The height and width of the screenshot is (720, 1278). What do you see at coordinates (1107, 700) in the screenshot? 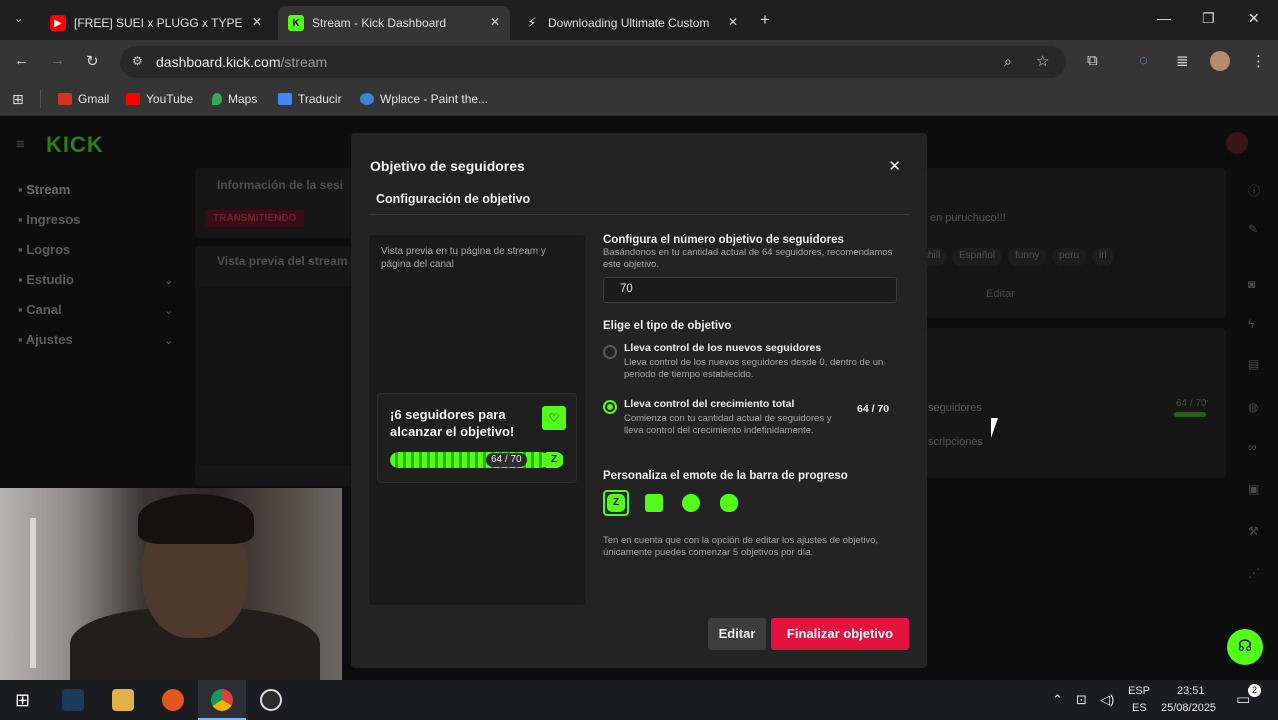
I see `volume-icon: ◁)` at bounding box center [1107, 700].